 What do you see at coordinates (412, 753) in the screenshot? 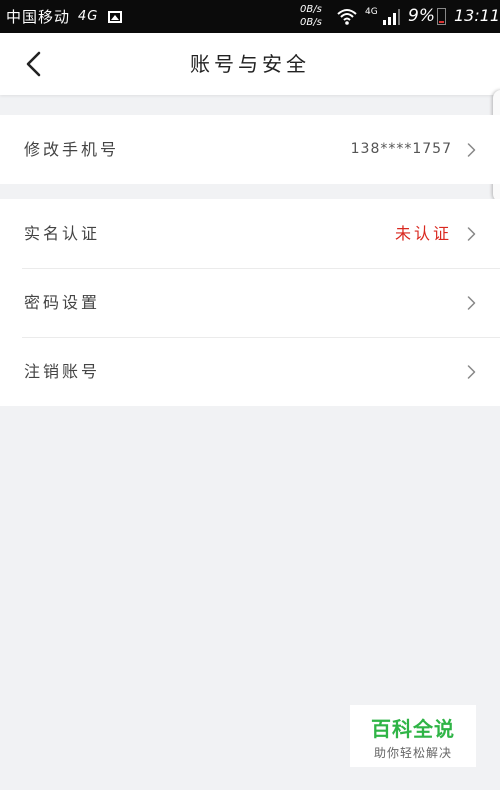
I see `watermark-subtitle: 助你轻松解决` at bounding box center [412, 753].